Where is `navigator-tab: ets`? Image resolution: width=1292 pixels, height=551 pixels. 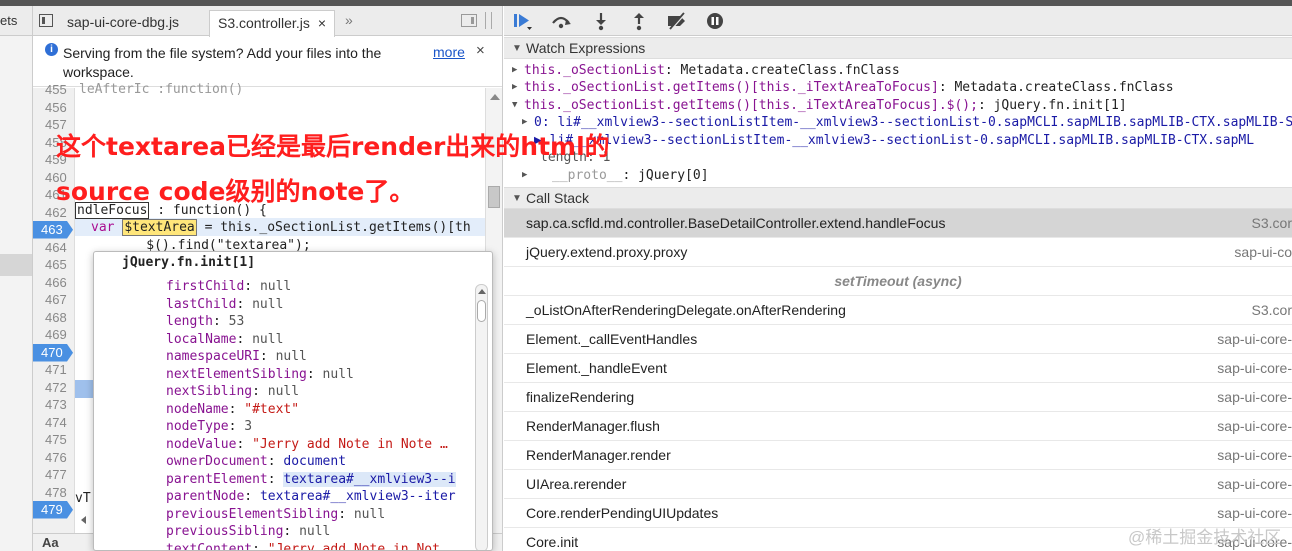
navigator-tab: ets is located at coordinates (16, 21).